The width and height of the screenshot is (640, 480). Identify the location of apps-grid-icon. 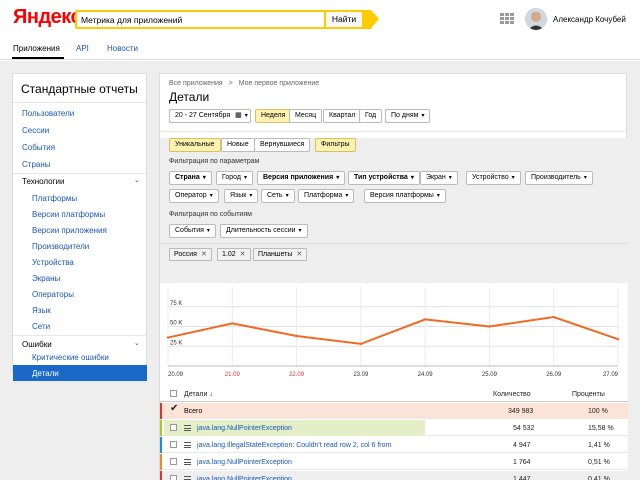
(507, 19).